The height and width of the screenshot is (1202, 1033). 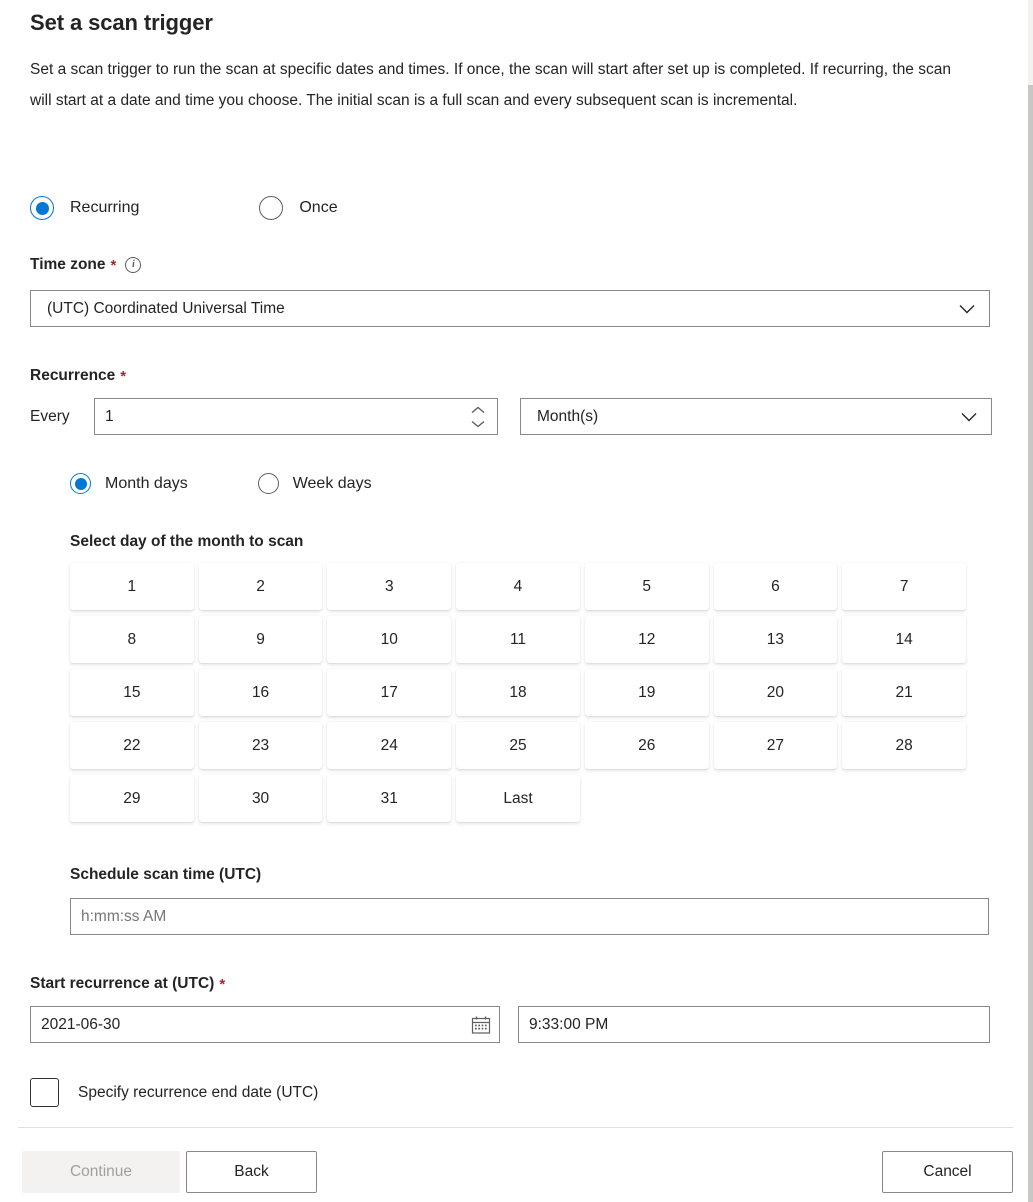 I want to click on day-cell: 14, so click(x=904, y=639).